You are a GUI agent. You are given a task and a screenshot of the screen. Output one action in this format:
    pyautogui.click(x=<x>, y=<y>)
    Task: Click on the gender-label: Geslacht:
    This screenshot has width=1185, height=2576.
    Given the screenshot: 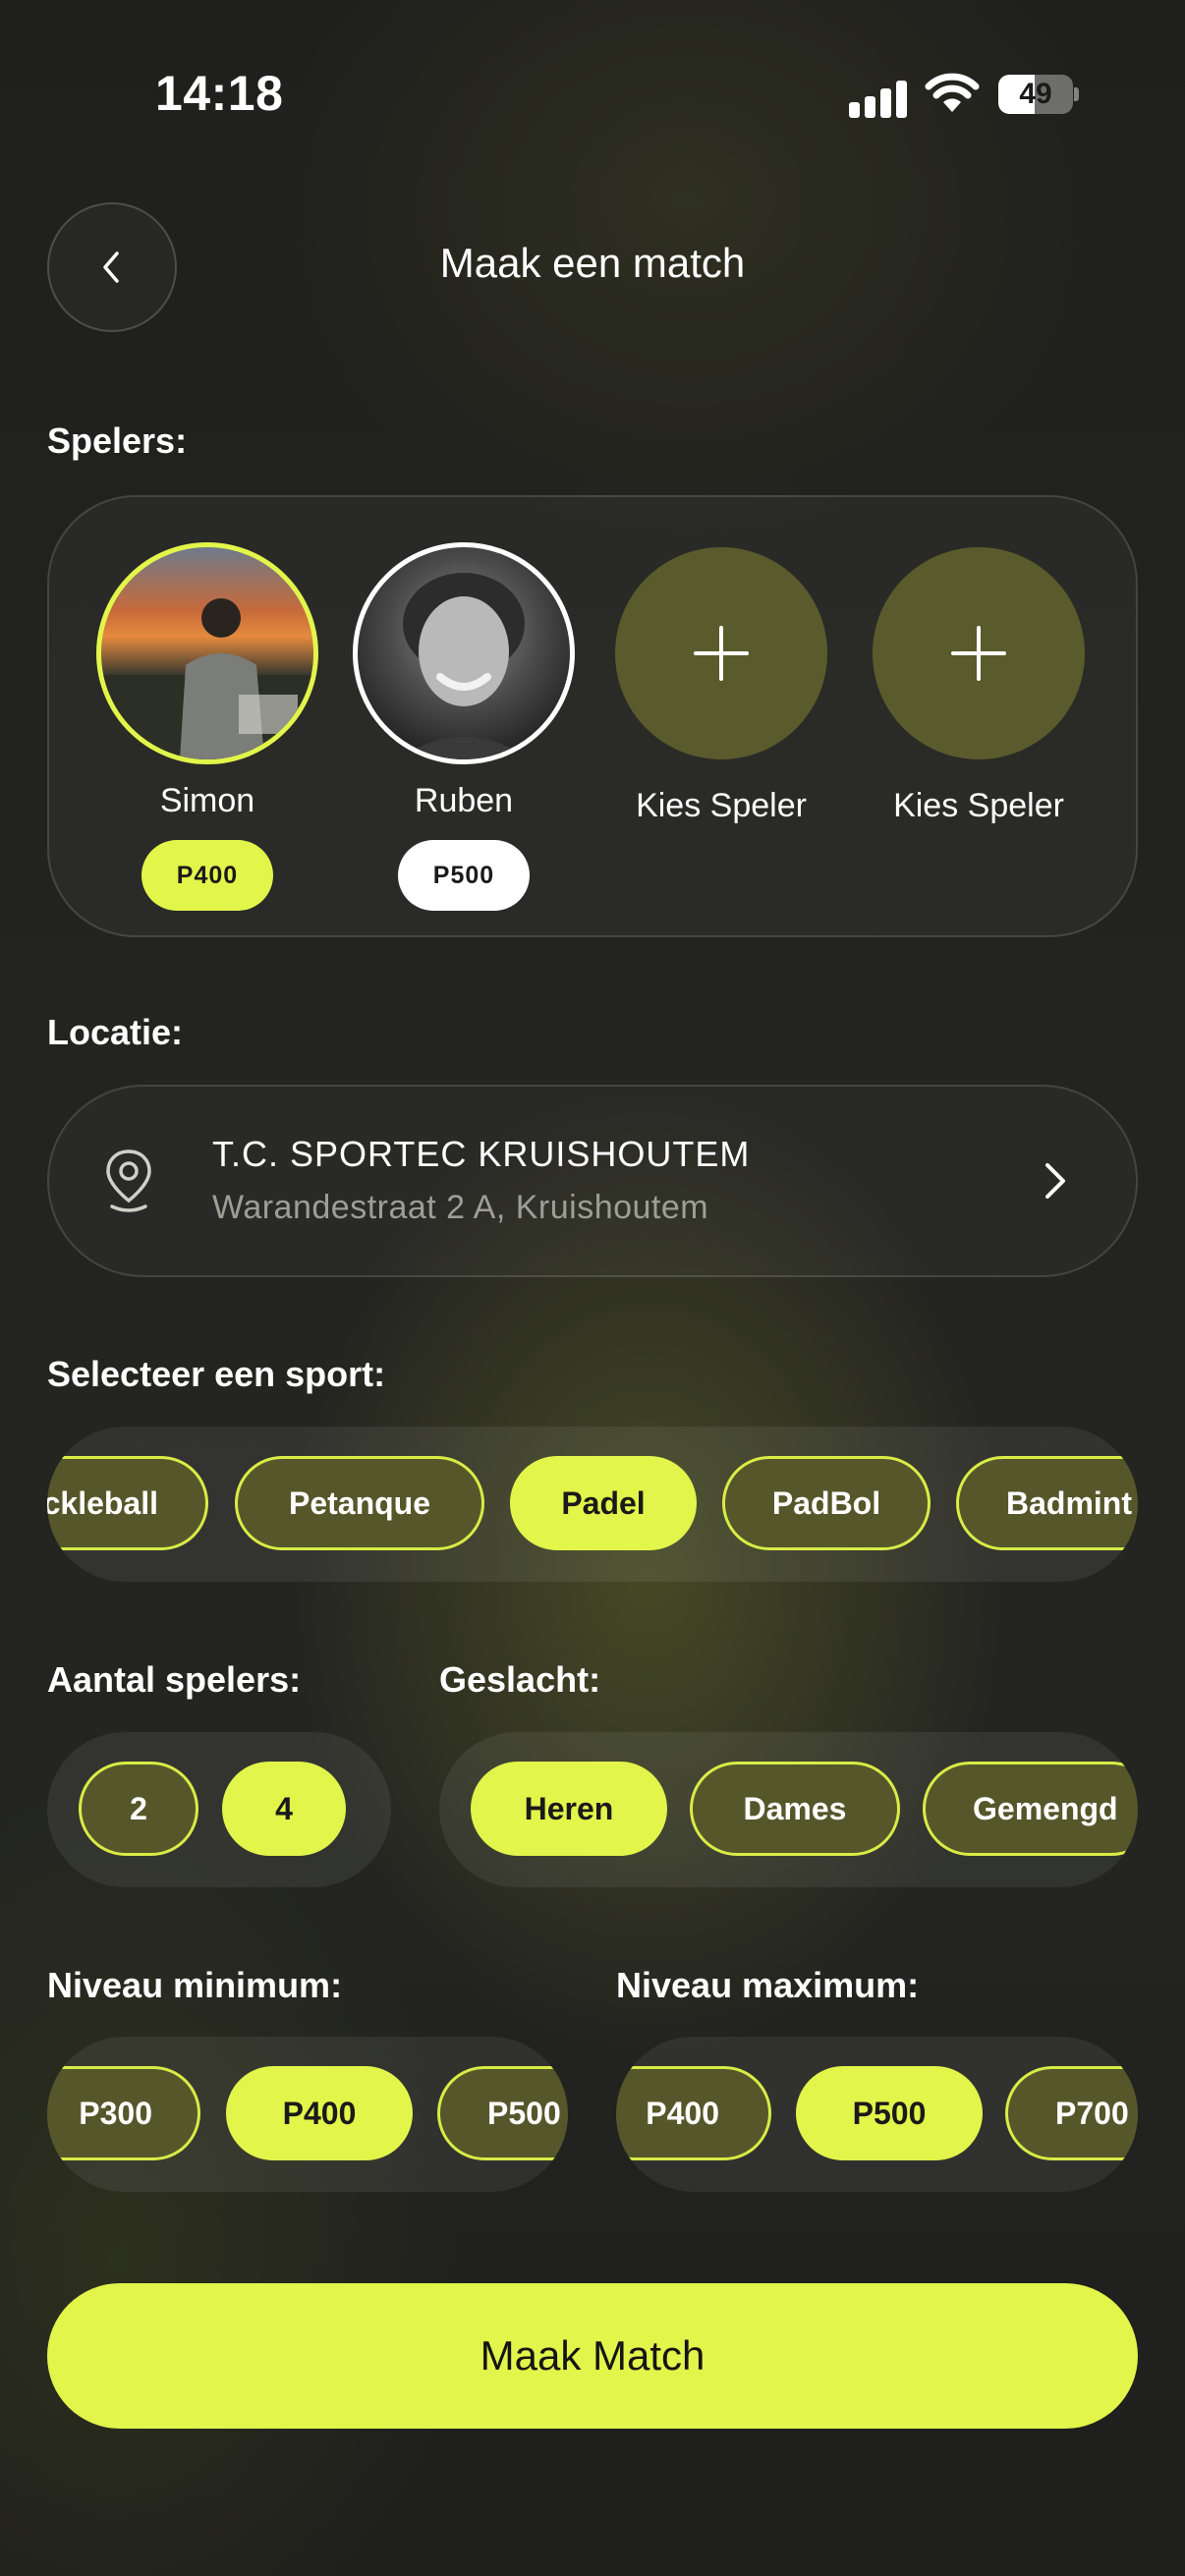 What is the action you would take?
    pyautogui.click(x=520, y=1679)
    